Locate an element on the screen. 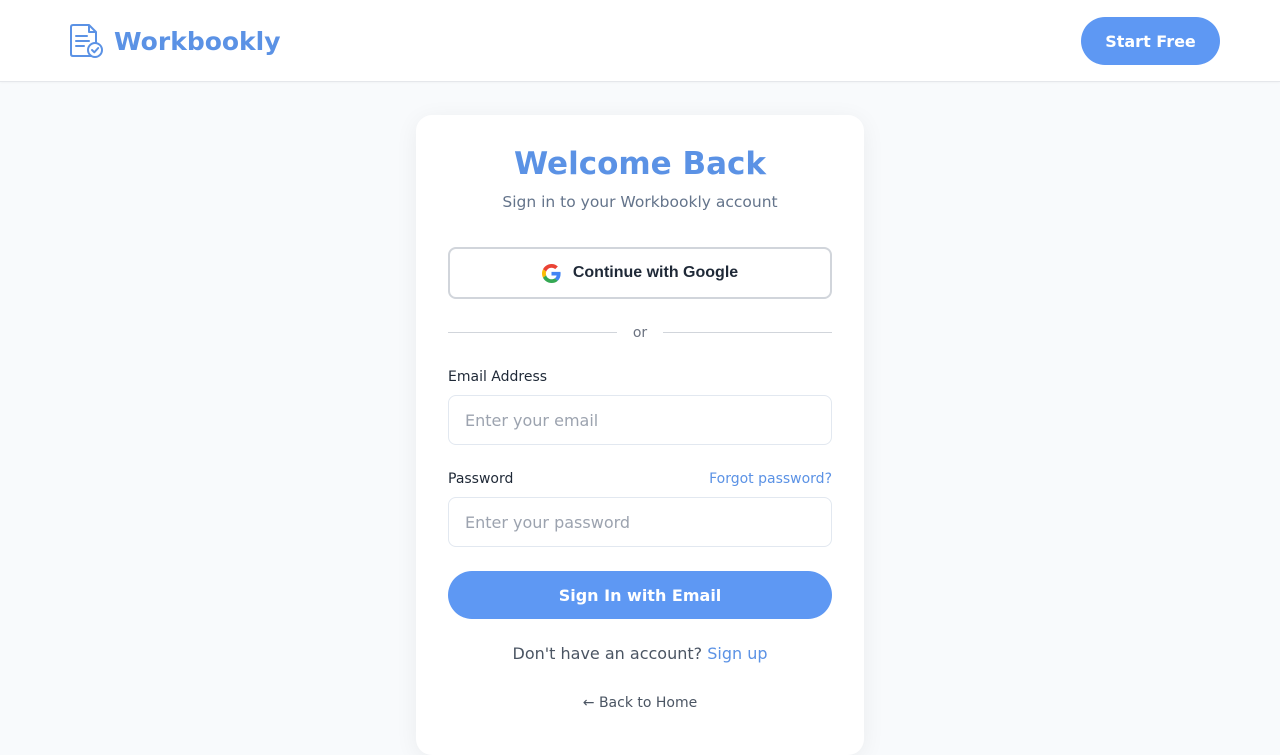 The image size is (1280, 755). password-field is located at coordinates (640, 522).